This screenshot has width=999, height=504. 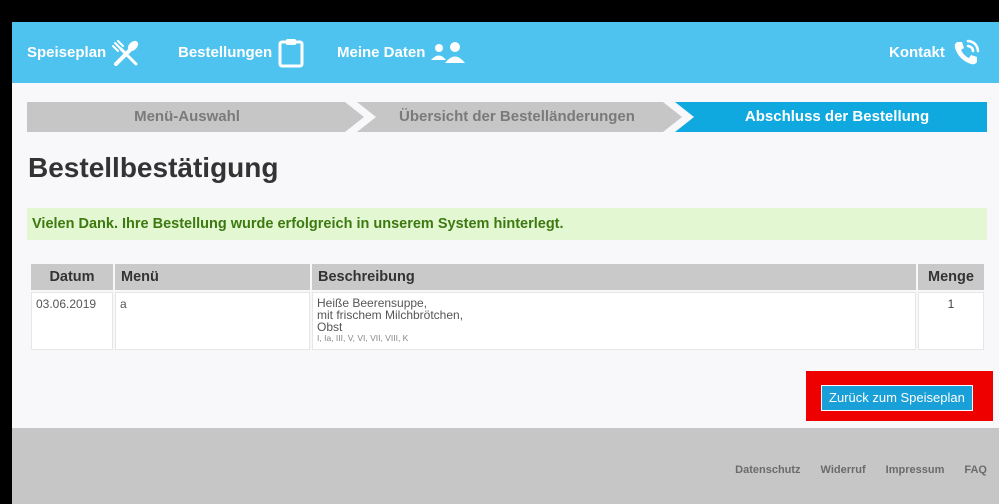 I want to click on nav-meine-daten-label: Meine Daten, so click(x=381, y=52).